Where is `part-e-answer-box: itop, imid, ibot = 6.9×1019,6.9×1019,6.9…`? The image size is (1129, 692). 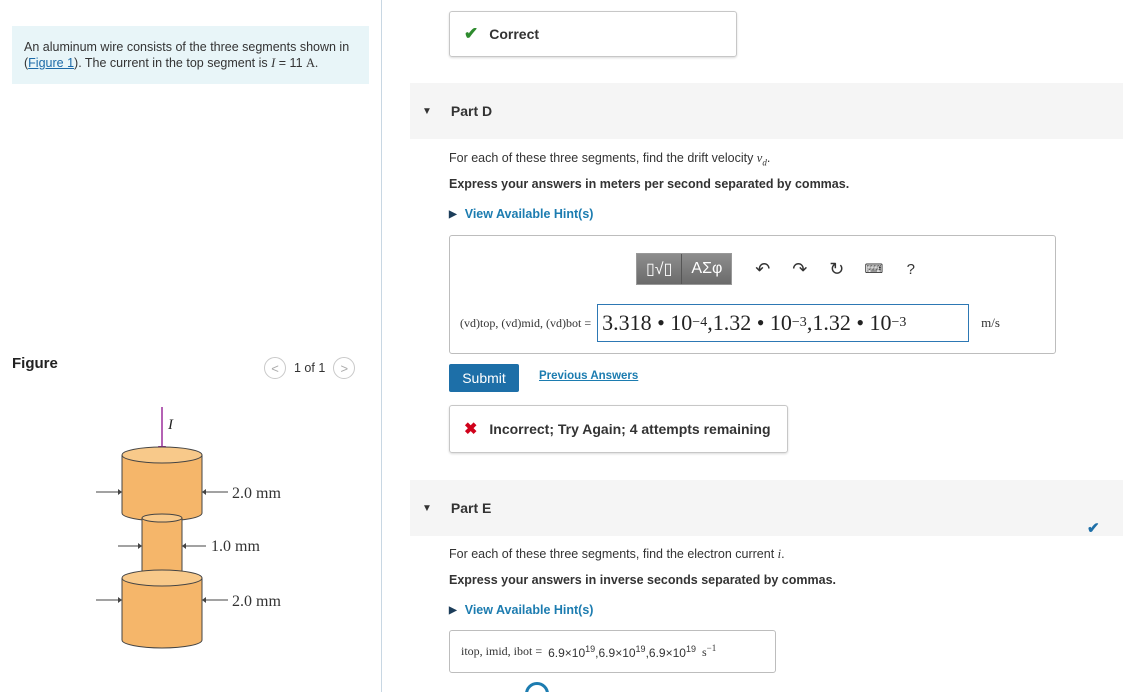
part-e-answer-box: itop, imid, ibot = 6.9×1019,6.9×1019,6.9… is located at coordinates (612, 651).